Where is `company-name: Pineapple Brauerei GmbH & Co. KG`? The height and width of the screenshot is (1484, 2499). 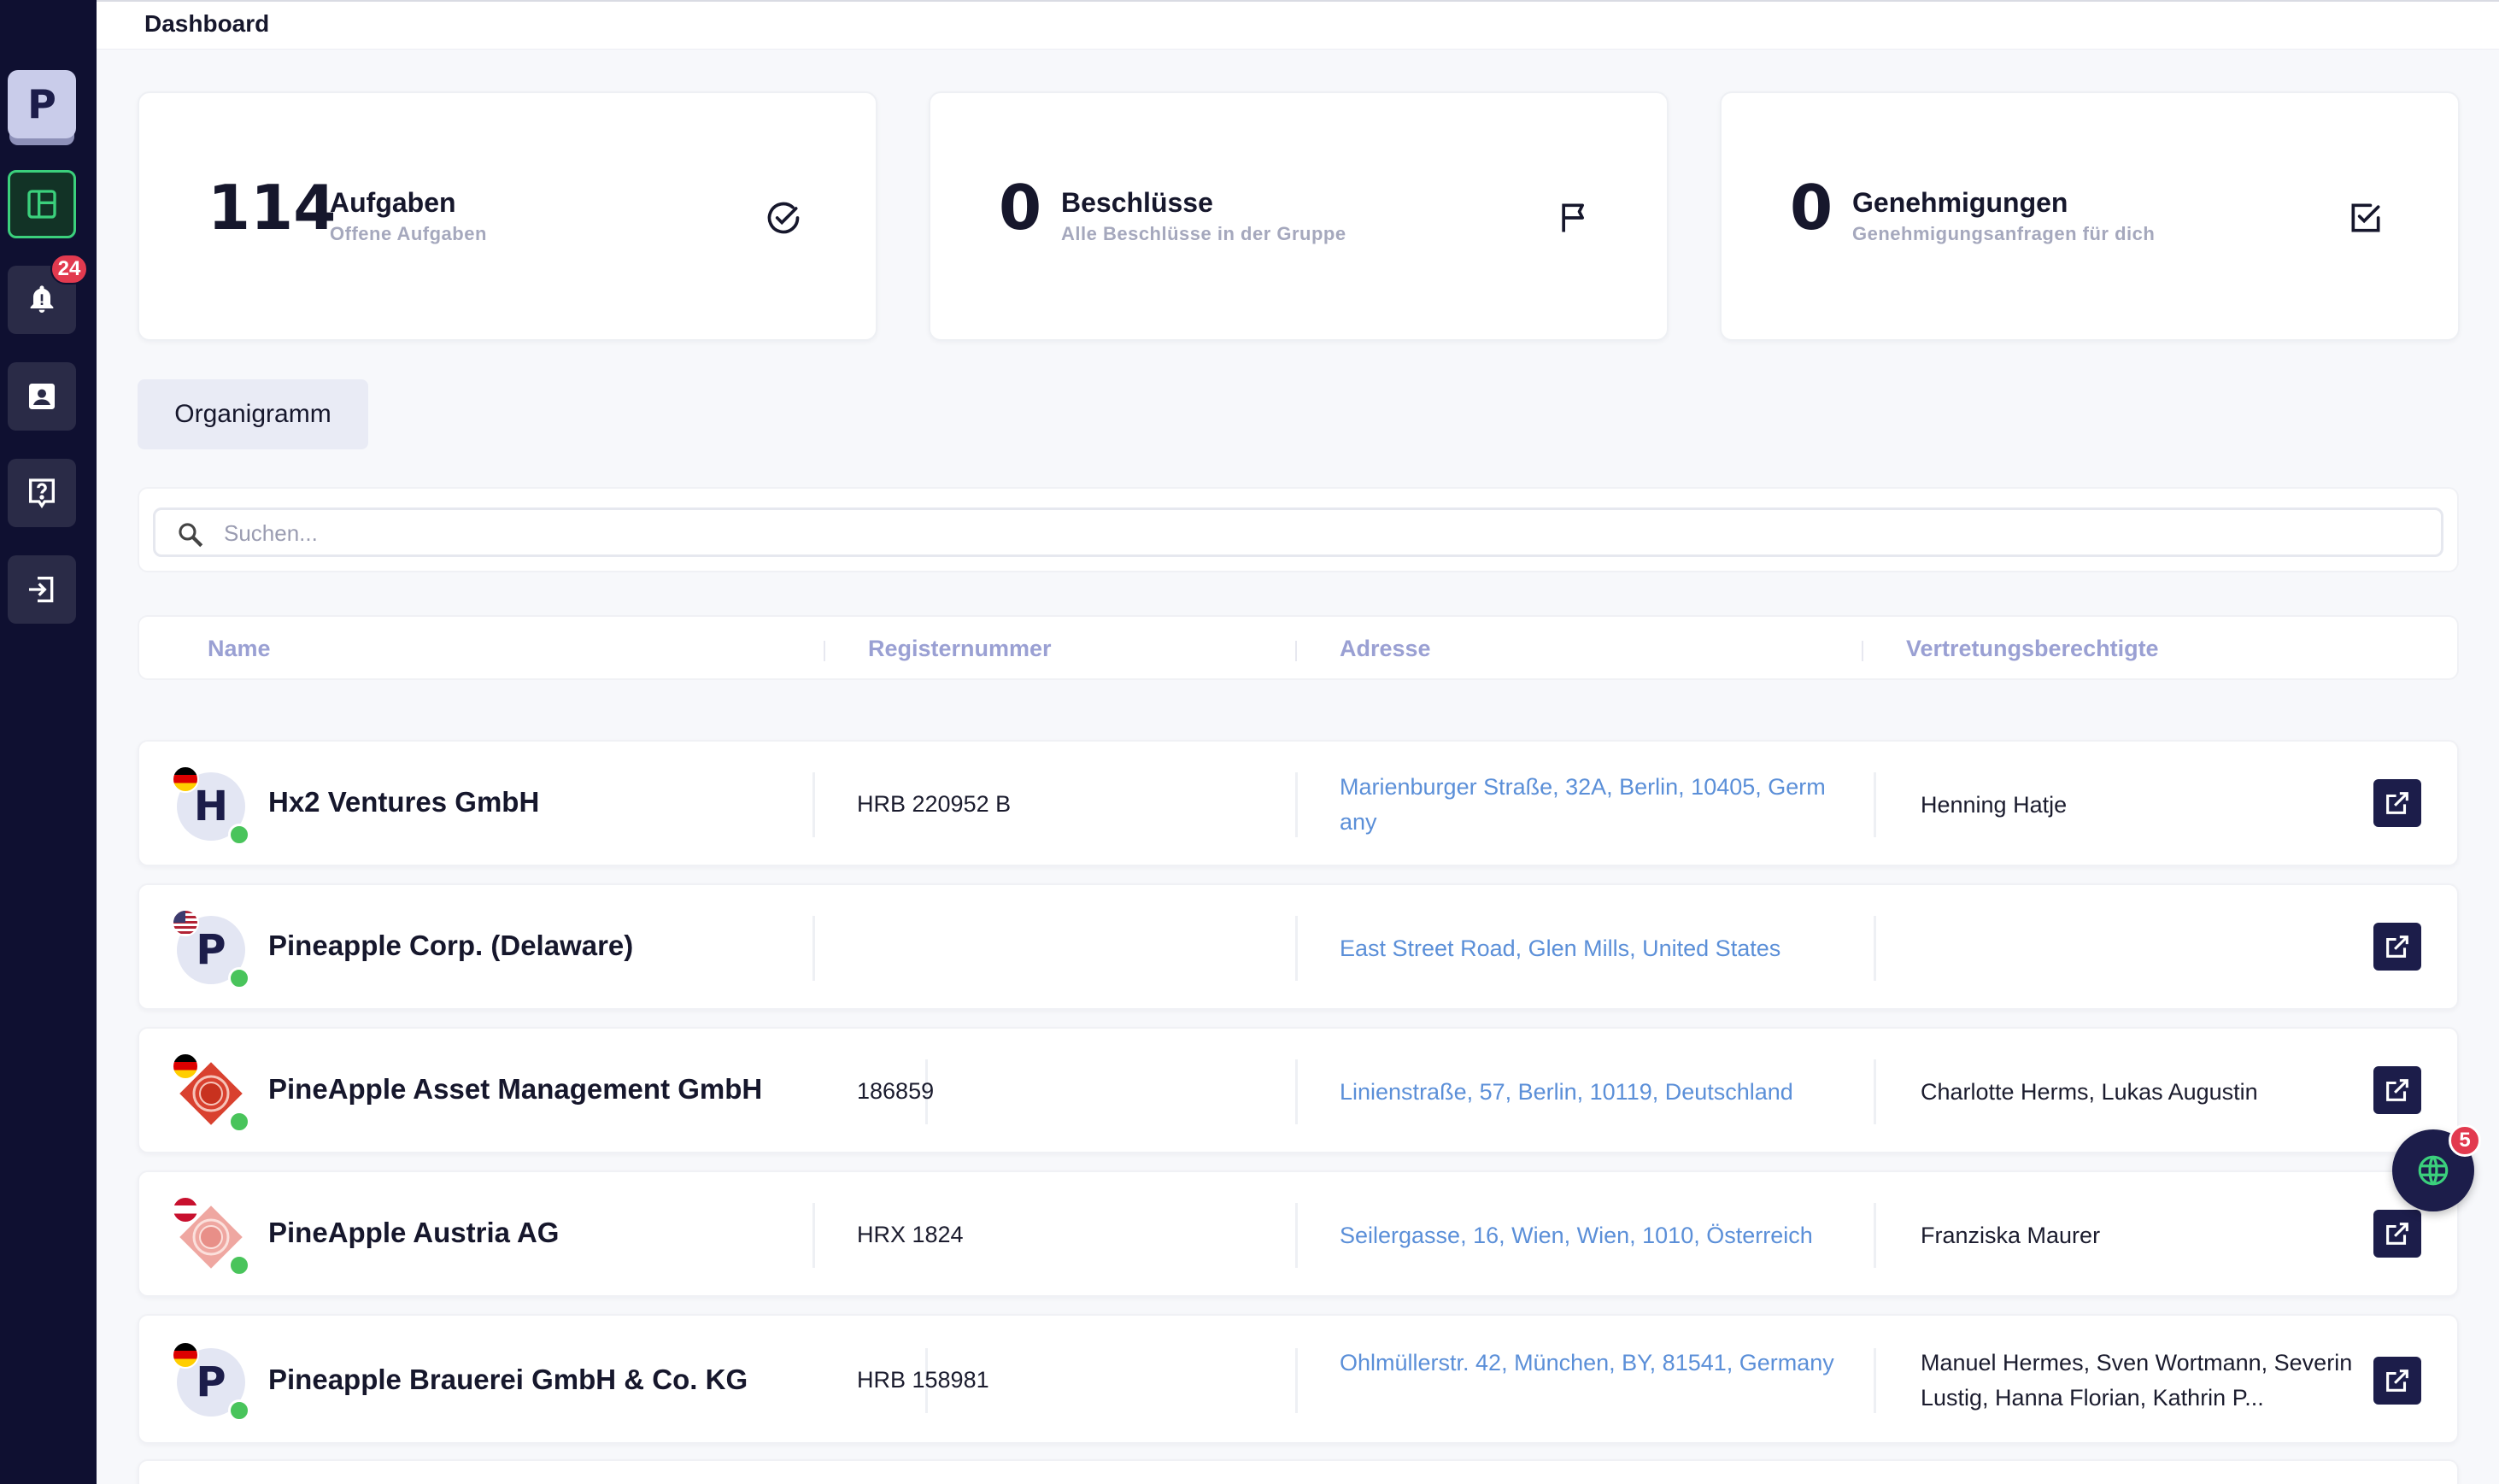
company-name: Pineapple Brauerei GmbH & Co. KG is located at coordinates (508, 1379).